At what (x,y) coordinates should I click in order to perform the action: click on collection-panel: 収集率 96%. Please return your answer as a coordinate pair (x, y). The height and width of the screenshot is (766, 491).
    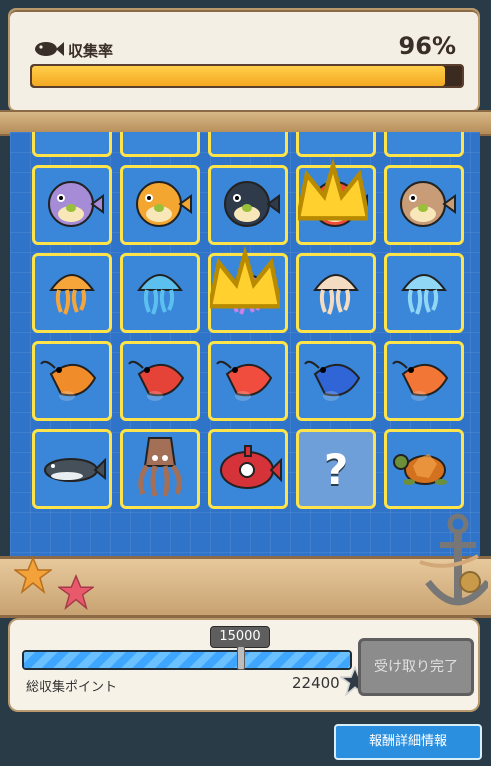
    Looking at the image, I should click on (244, 60).